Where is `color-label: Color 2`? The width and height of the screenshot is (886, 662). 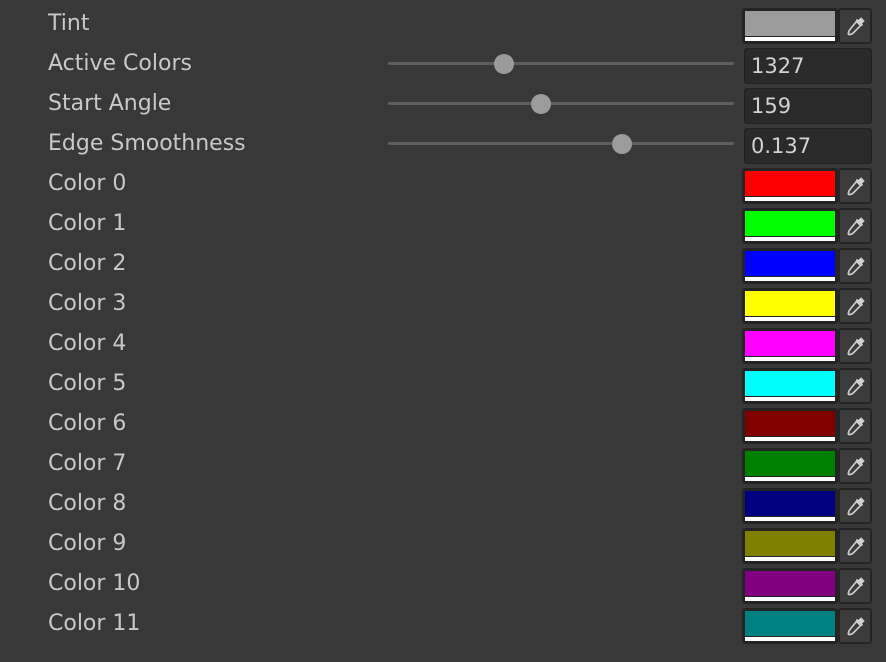 color-label: Color 2 is located at coordinates (87, 263).